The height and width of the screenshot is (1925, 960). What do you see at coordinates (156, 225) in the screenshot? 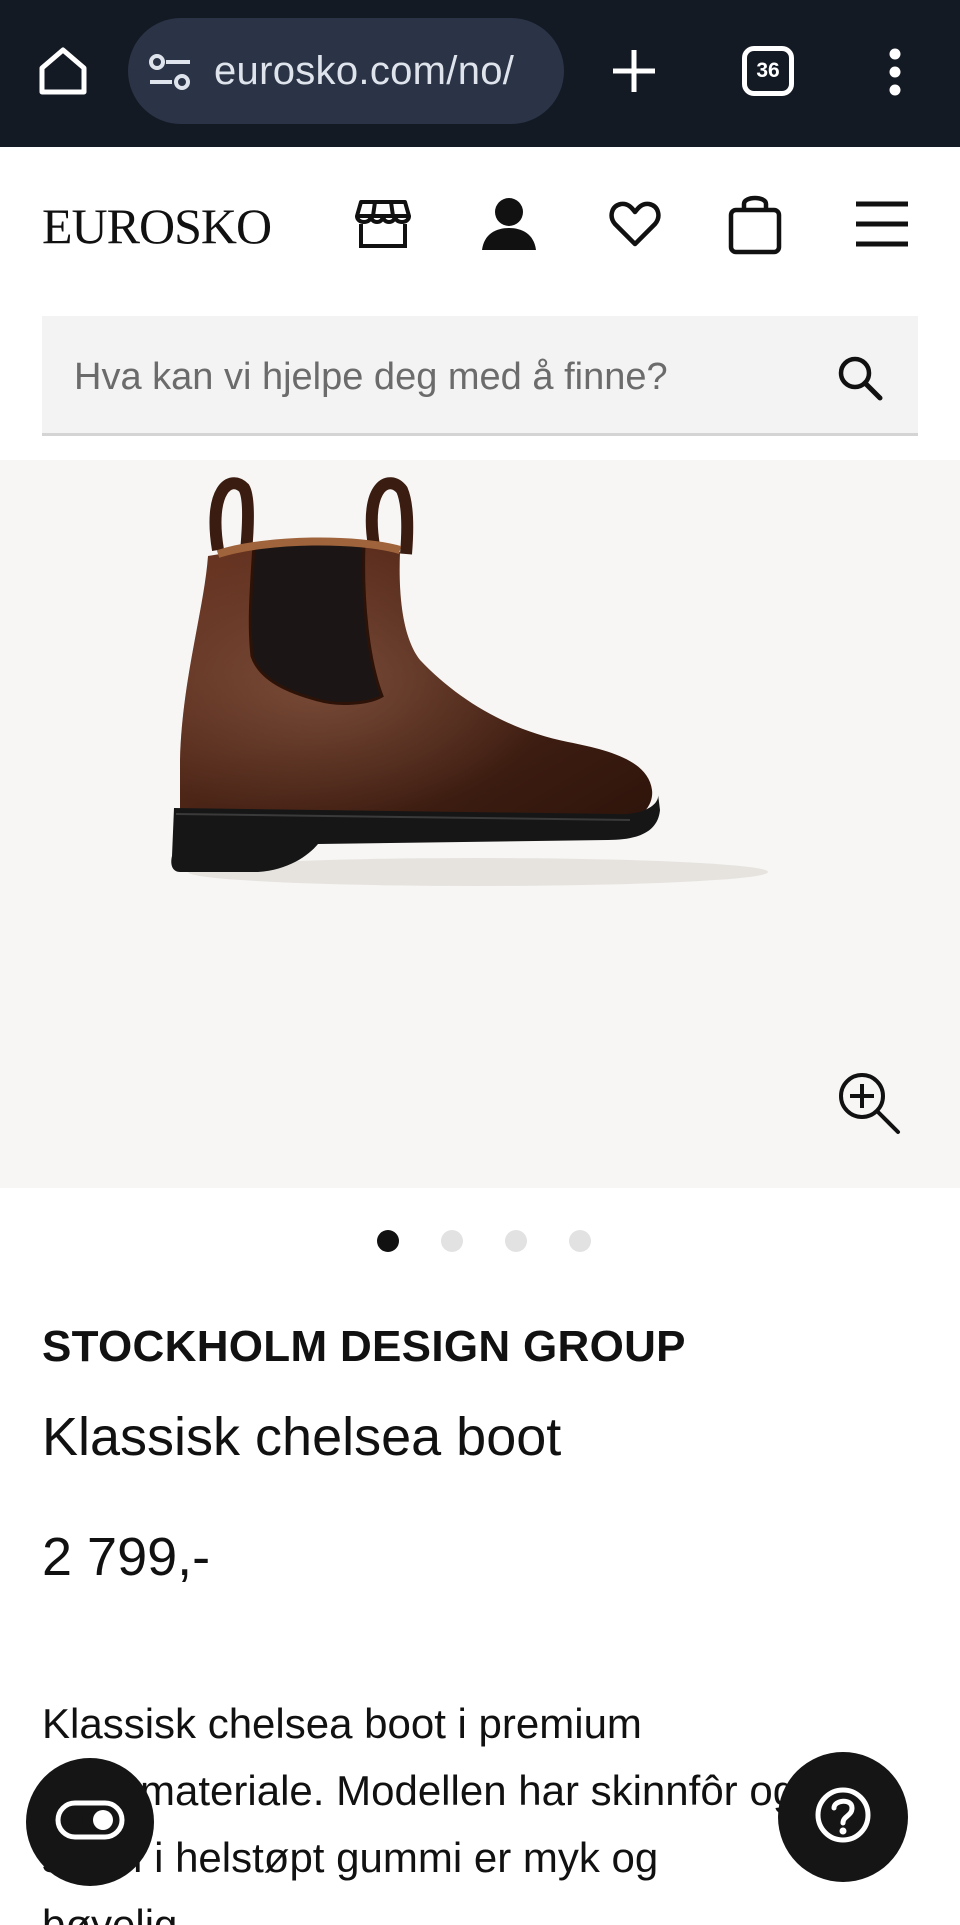
I see `logo-wordmark: EUROSKO` at bounding box center [156, 225].